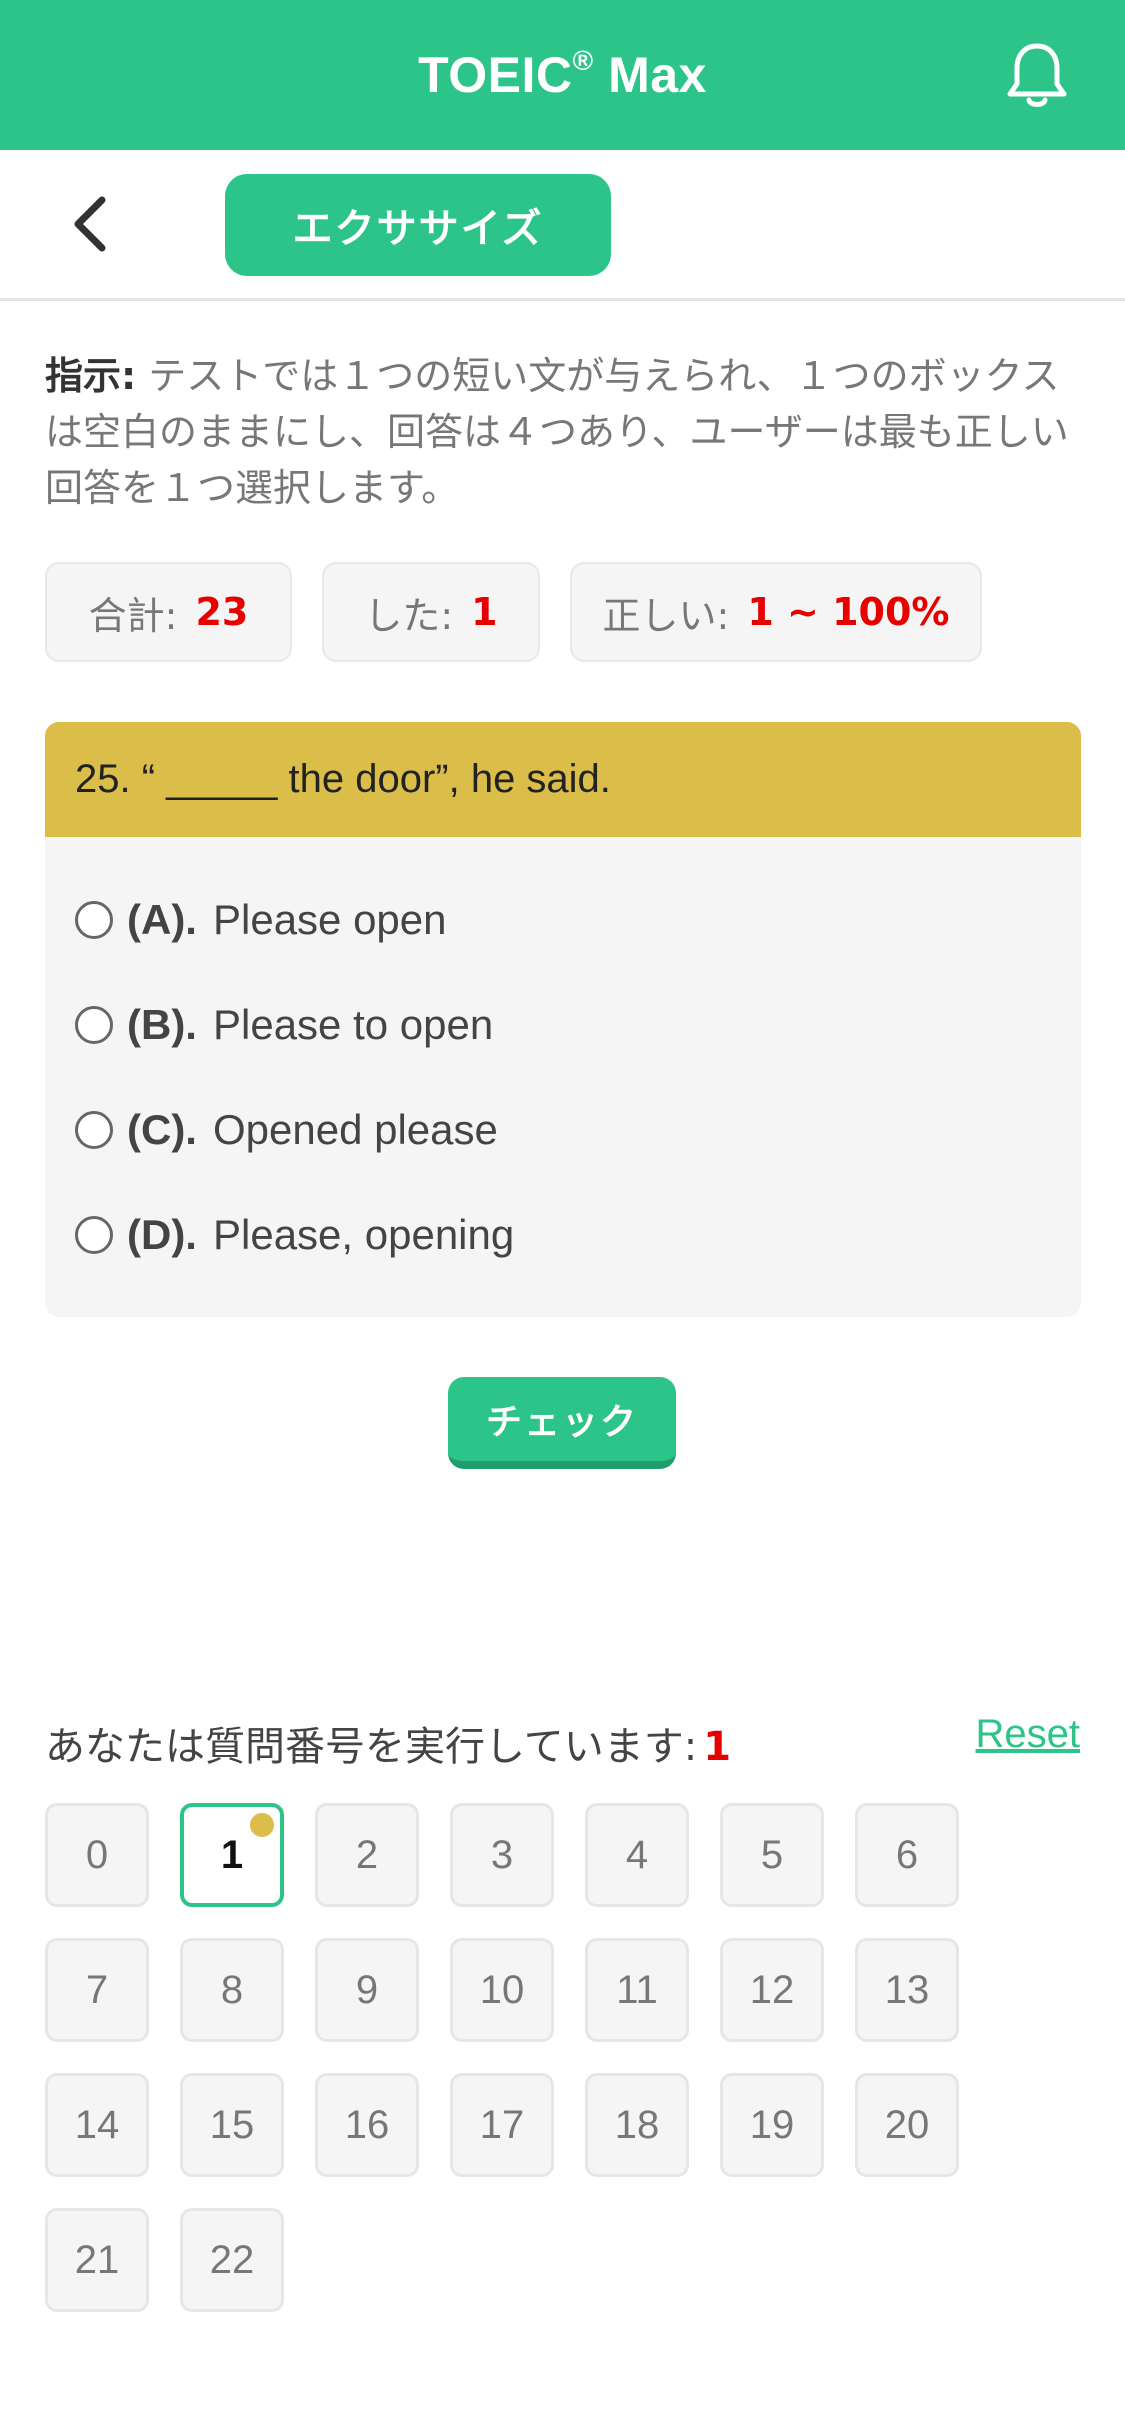  I want to click on question-number-label: 18, so click(637, 2124).